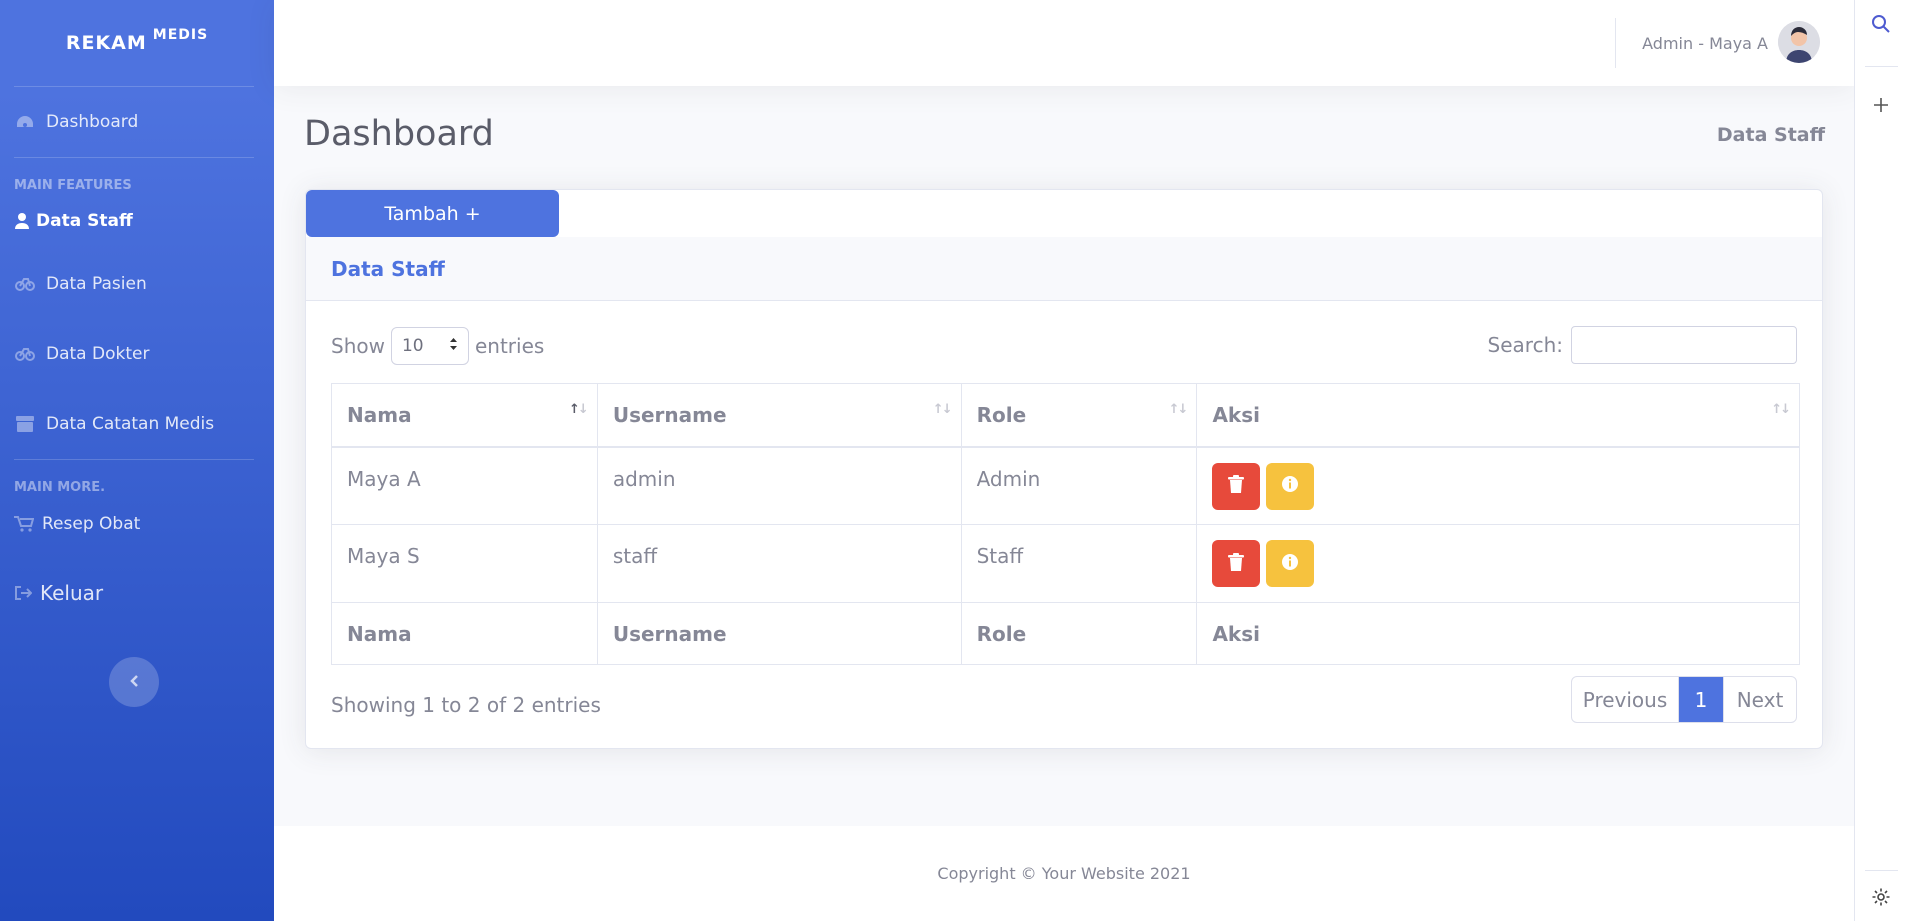 This screenshot has height=921, width=1907. I want to click on cell-nama: Maya A, so click(464, 485).